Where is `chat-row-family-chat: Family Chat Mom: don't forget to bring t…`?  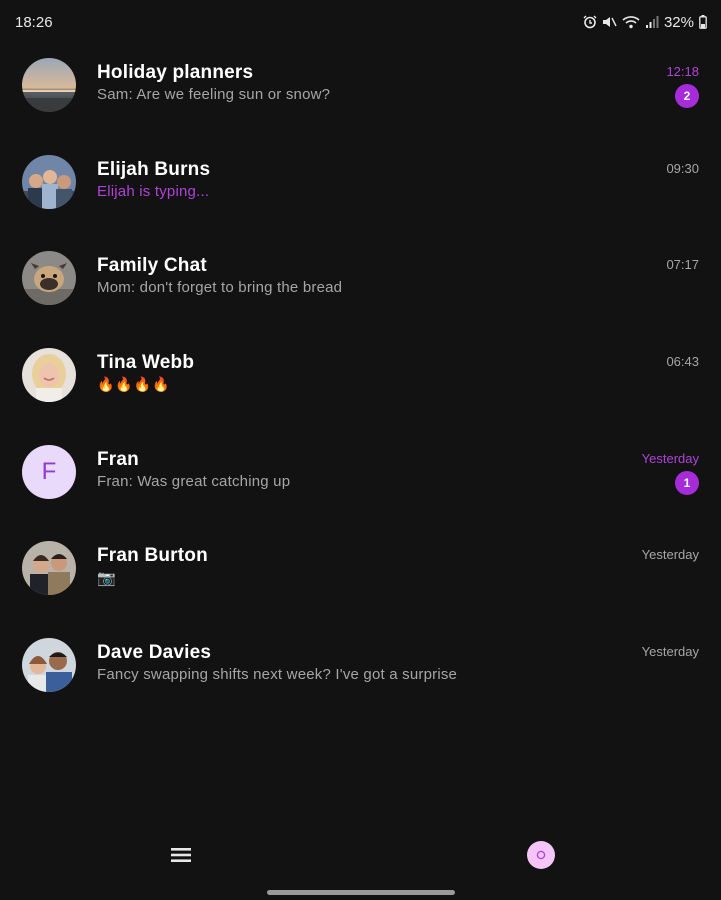
chat-row-family-chat: Family Chat Mom: don't forget to bring t… is located at coordinates (360, 285).